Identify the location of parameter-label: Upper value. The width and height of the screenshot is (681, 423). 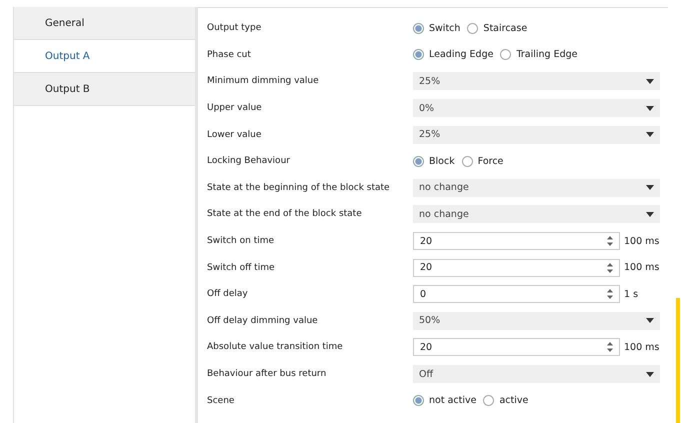
(235, 108).